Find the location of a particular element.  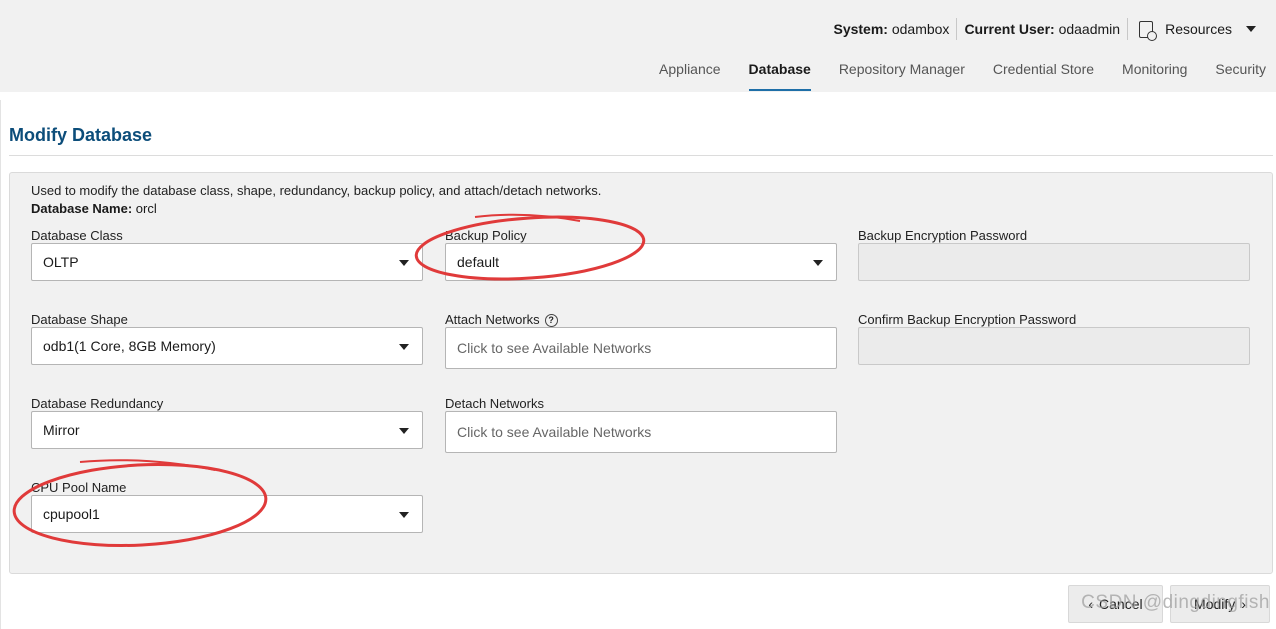

tab-monitoring: Monitoring is located at coordinates (1154, 76).